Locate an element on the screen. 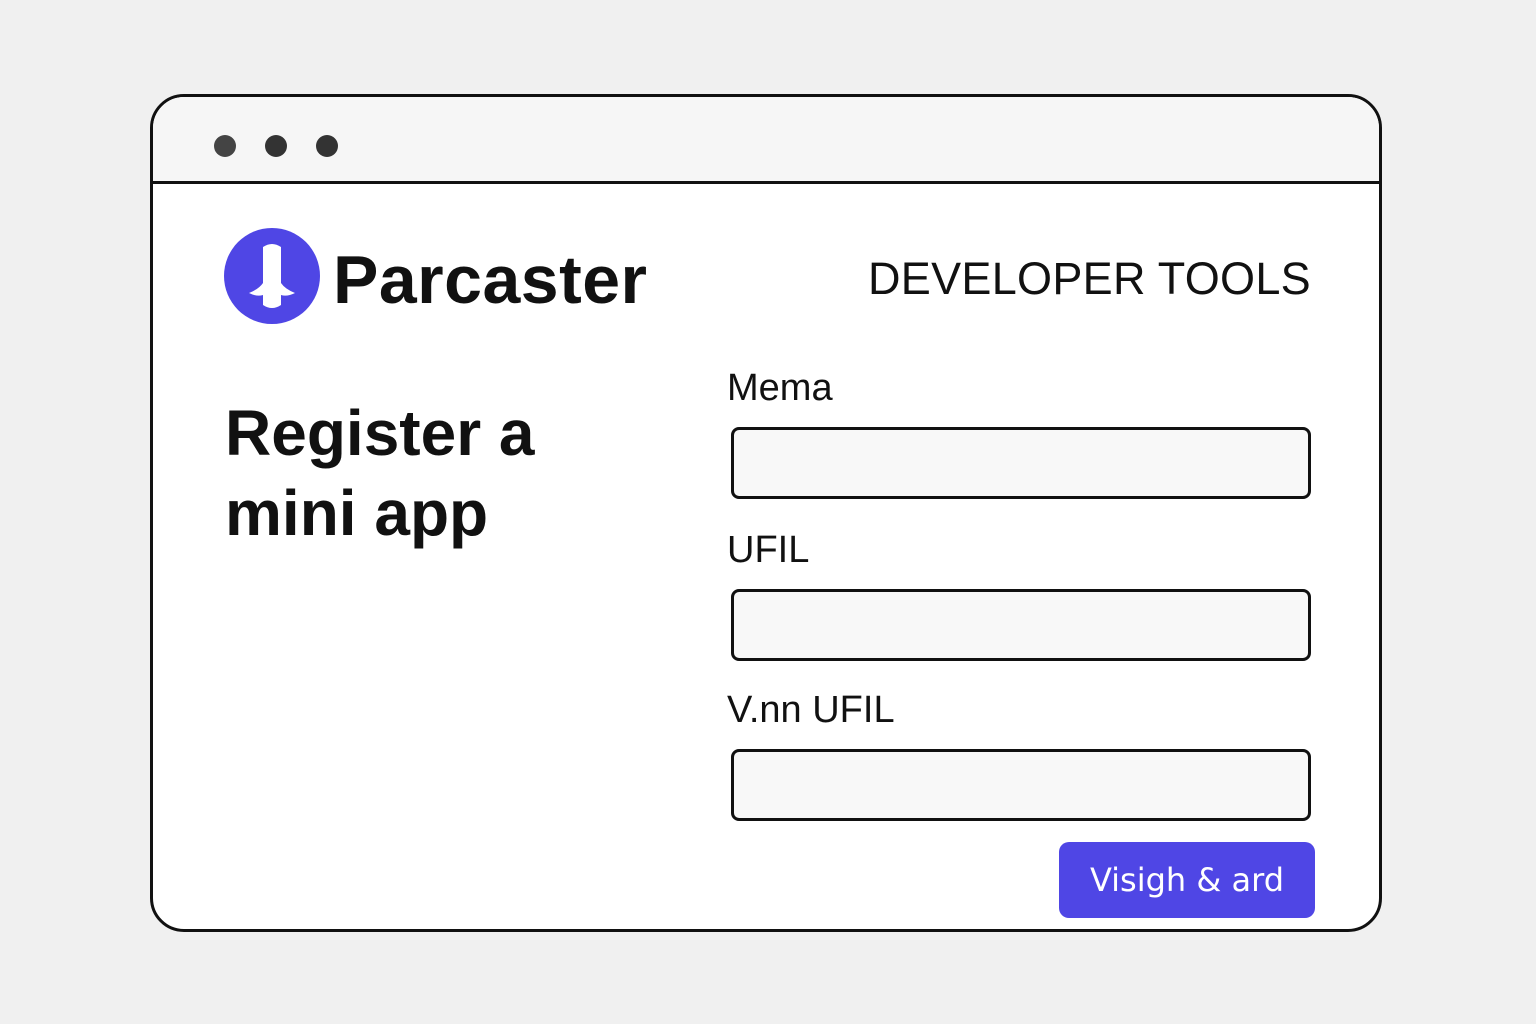  window-titlebar is located at coordinates (766, 140).